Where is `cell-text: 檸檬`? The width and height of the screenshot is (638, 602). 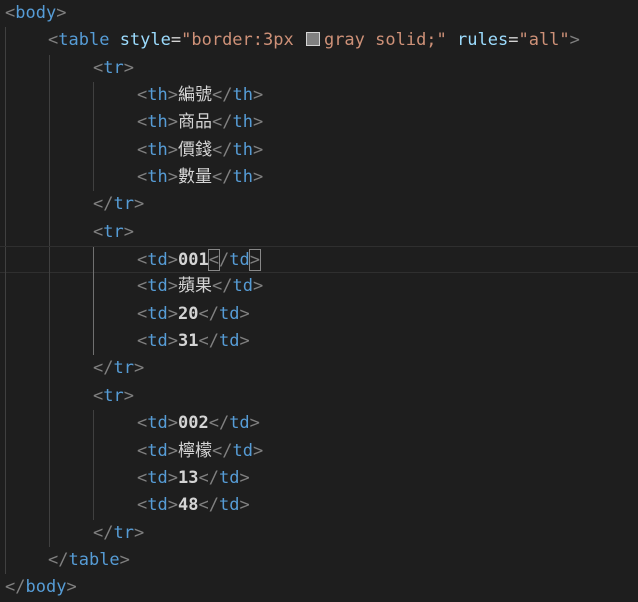 cell-text: 檸檬 is located at coordinates (194, 450).